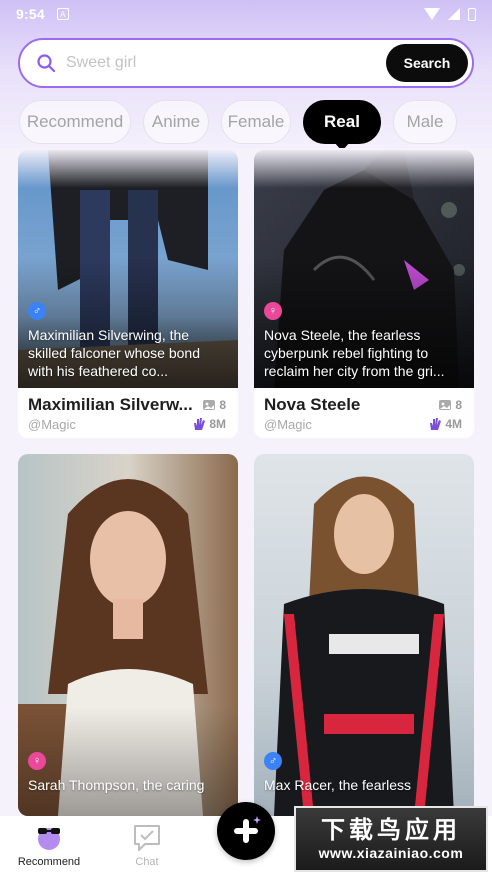 The width and height of the screenshot is (492, 876). Describe the element at coordinates (49, 839) in the screenshot. I see `recommend-avatar-icon` at that location.